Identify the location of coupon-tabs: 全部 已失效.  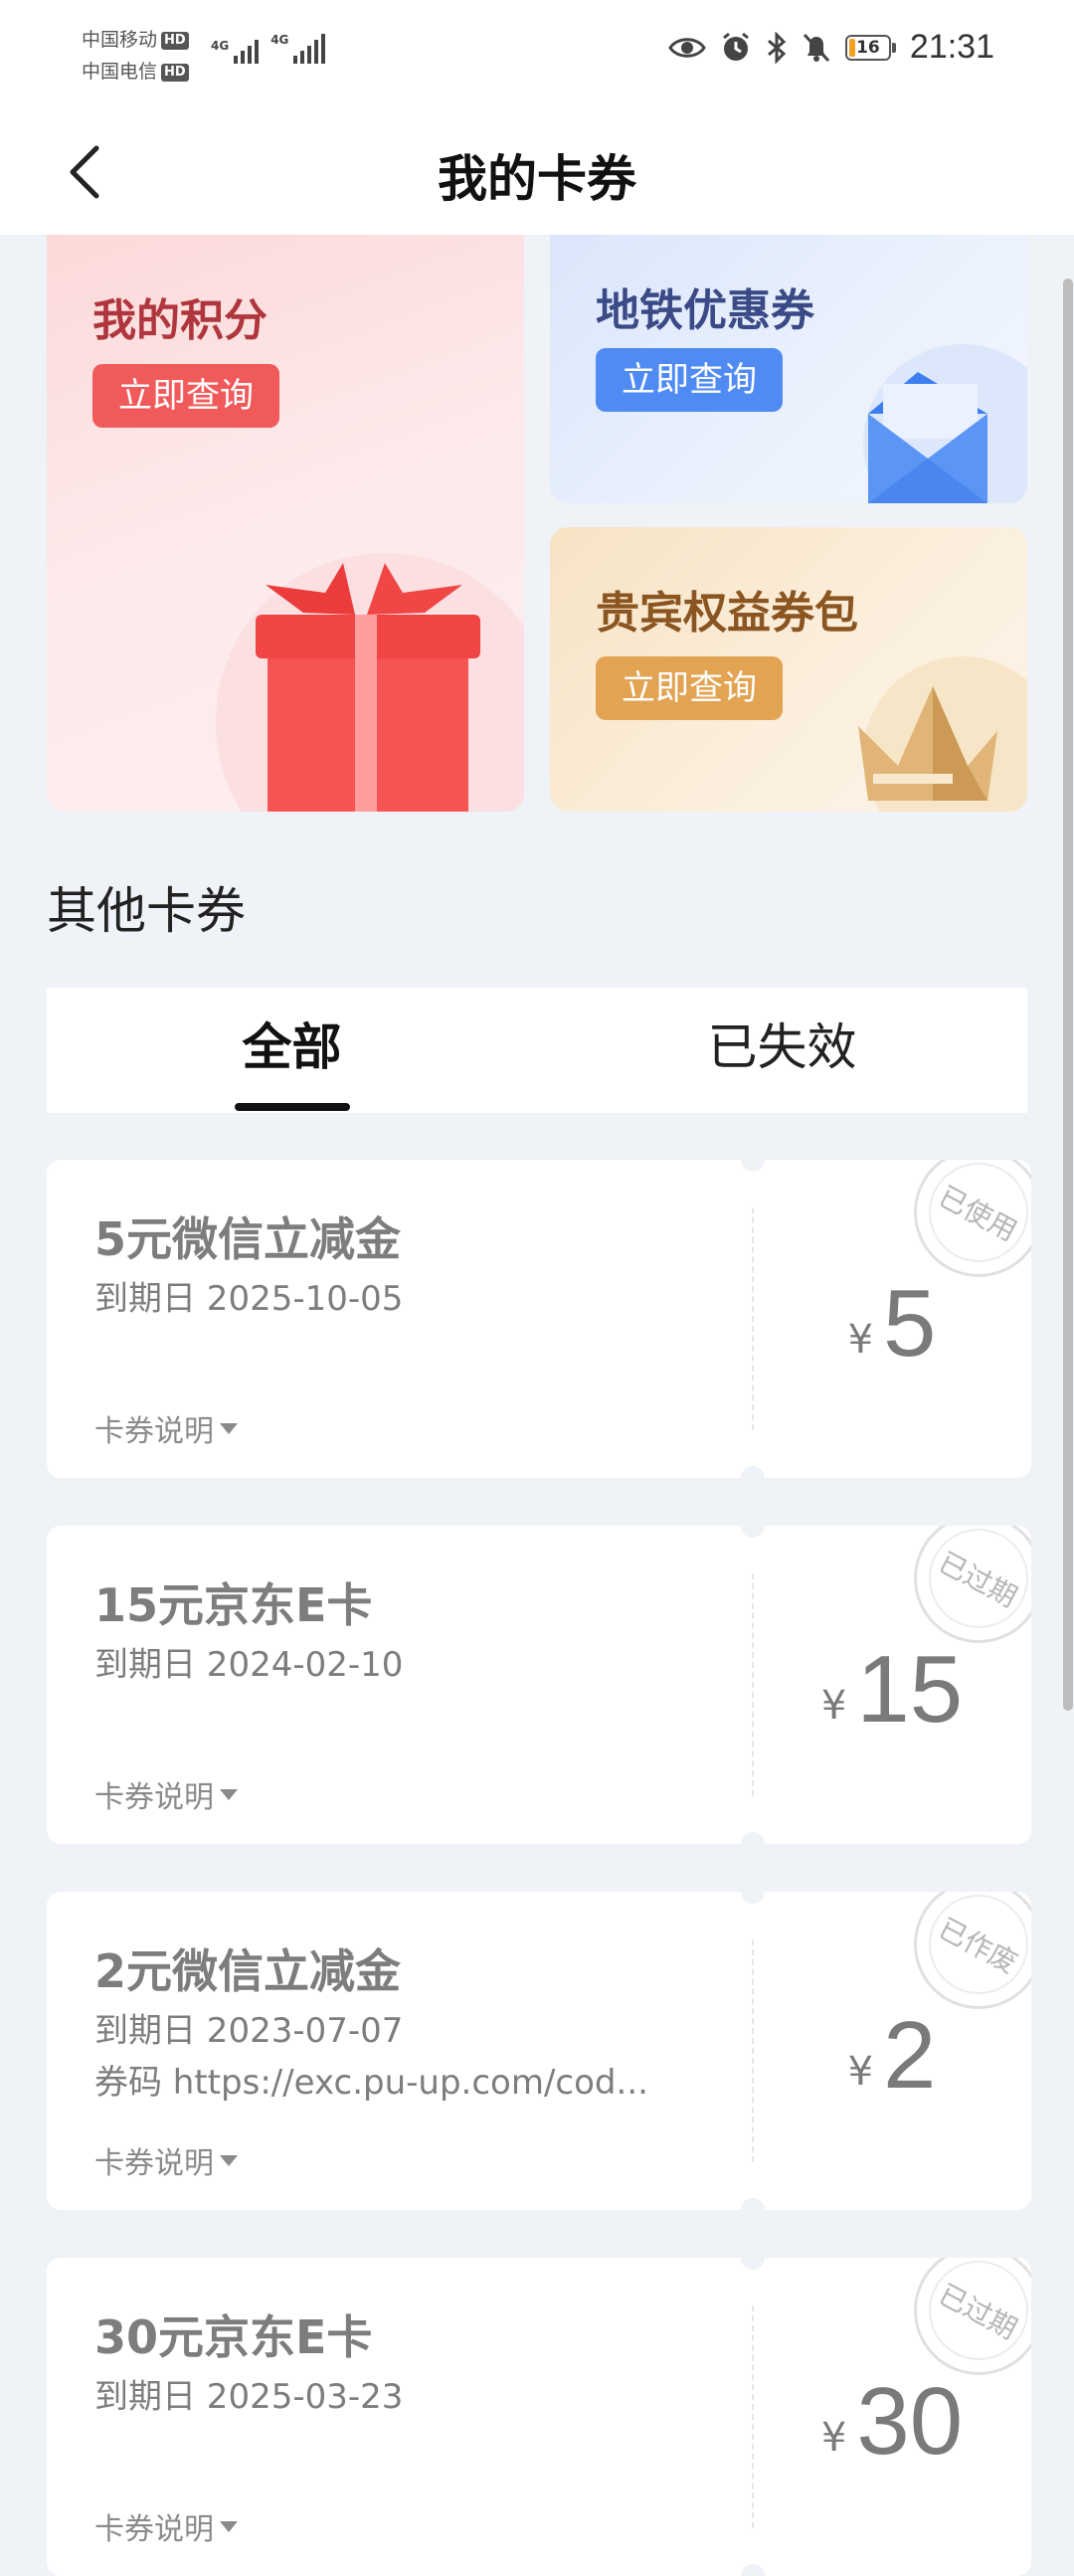
(537, 1050).